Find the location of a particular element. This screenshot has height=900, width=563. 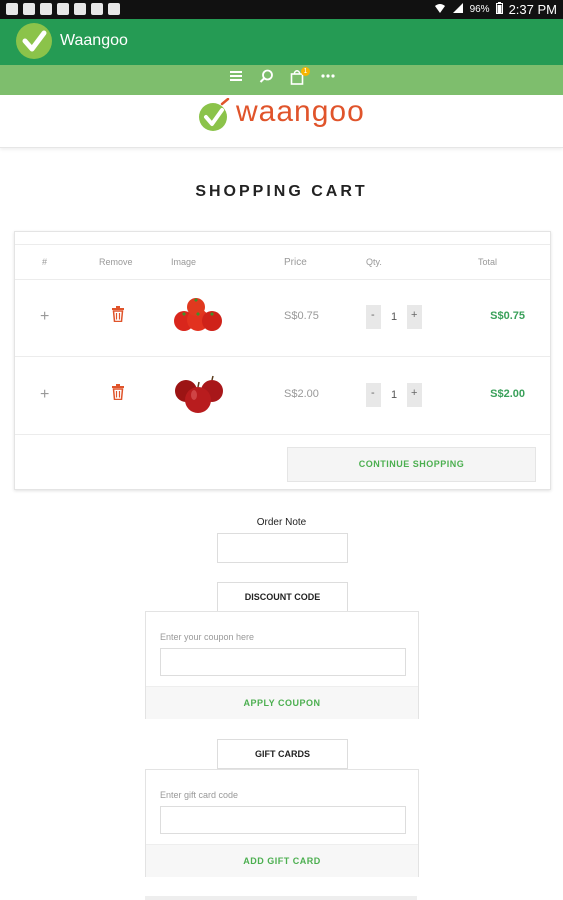

item-total: S$0.75 is located at coordinates (507, 316).